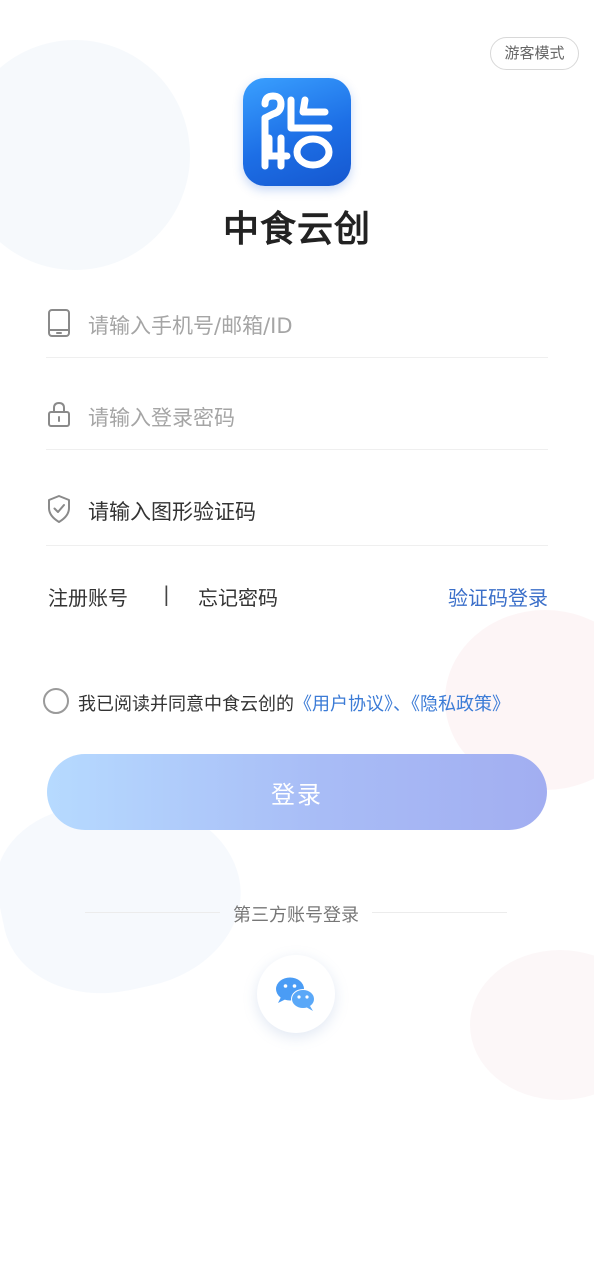  Describe the element at coordinates (498, 596) in the screenshot. I see `code-login-link: 验证码登录` at that location.